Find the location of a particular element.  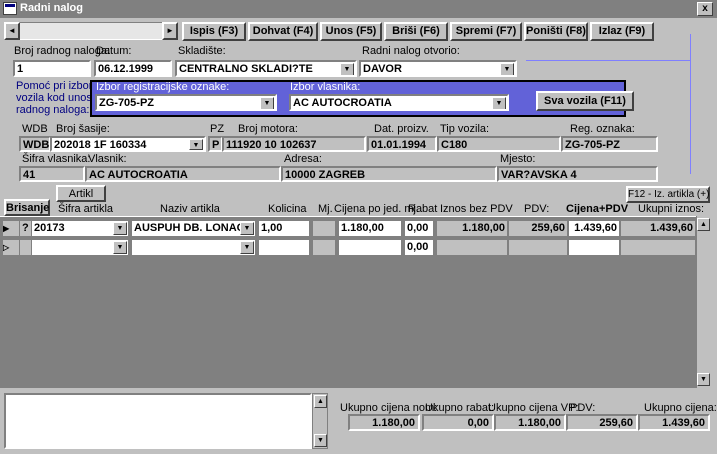

grid-scrollbar: ▲ ▼ is located at coordinates (703, 302).